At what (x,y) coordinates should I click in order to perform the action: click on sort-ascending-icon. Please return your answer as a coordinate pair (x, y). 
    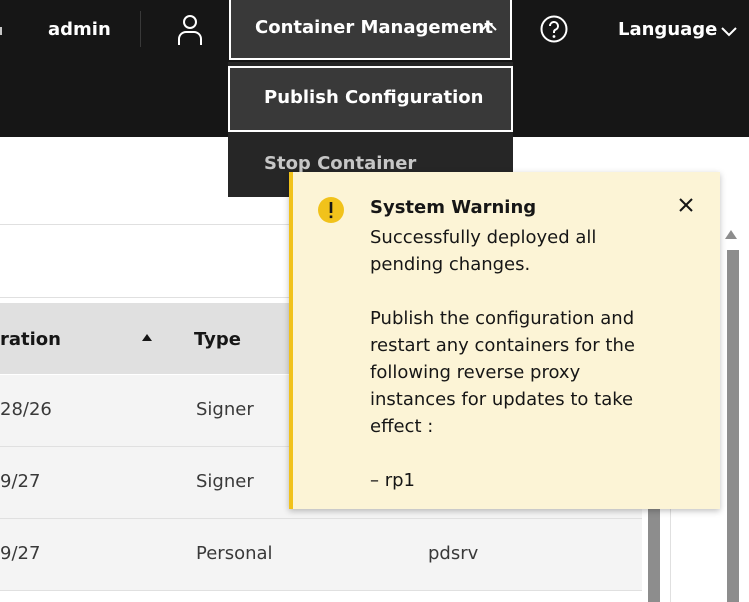
    Looking at the image, I should click on (147, 338).